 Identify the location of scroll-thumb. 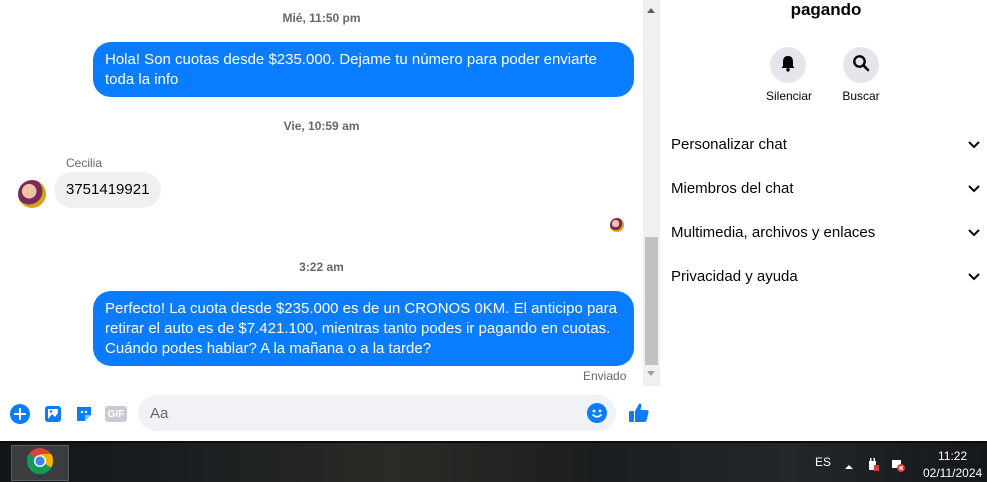
(651, 301).